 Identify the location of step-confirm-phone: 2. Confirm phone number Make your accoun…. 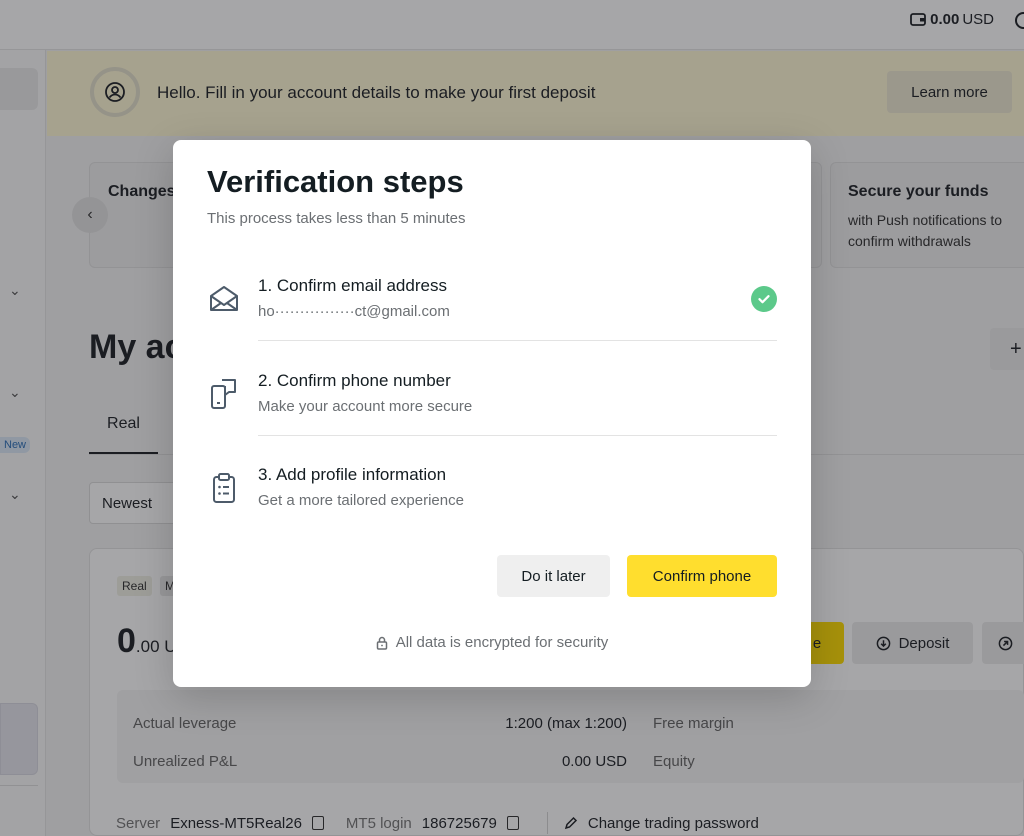
(492, 418).